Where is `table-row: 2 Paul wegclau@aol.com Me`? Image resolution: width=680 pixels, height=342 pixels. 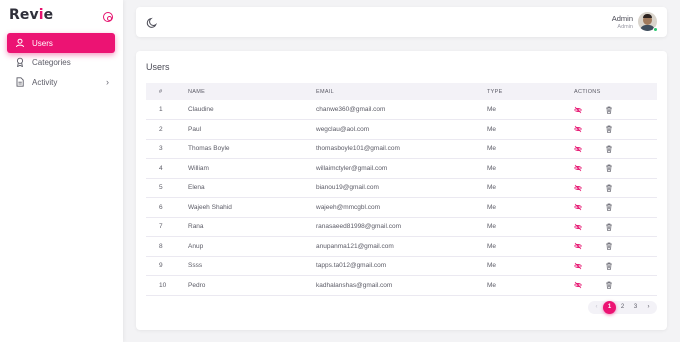
table-row: 2 Paul wegclau@aol.com Me is located at coordinates (401, 130).